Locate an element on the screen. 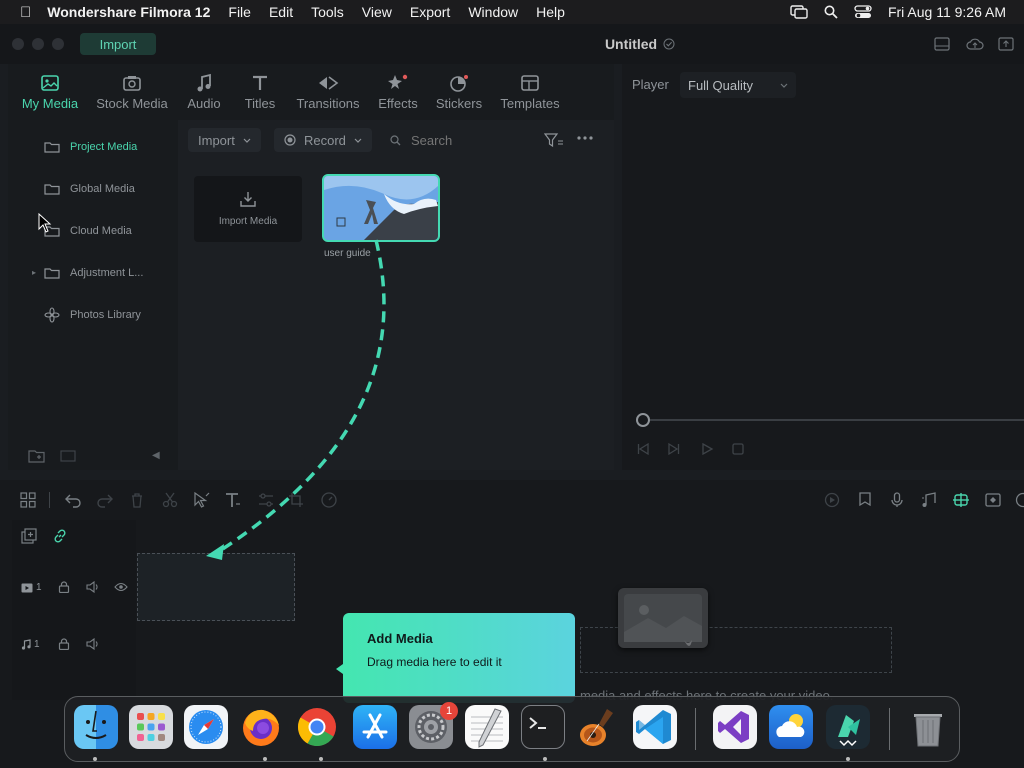 The image size is (1024, 768). cloud-upload-icon is located at coordinates (975, 44).